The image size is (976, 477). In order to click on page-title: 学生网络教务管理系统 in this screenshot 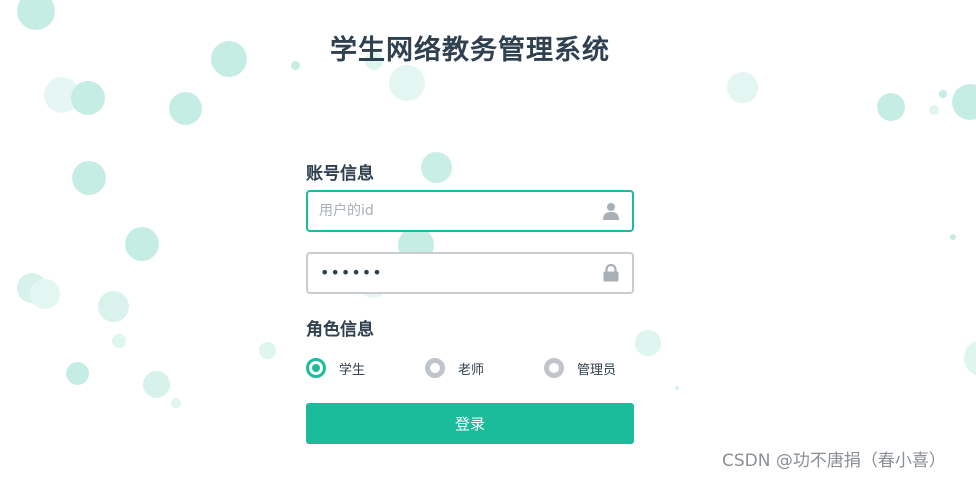, I will do `click(470, 50)`.